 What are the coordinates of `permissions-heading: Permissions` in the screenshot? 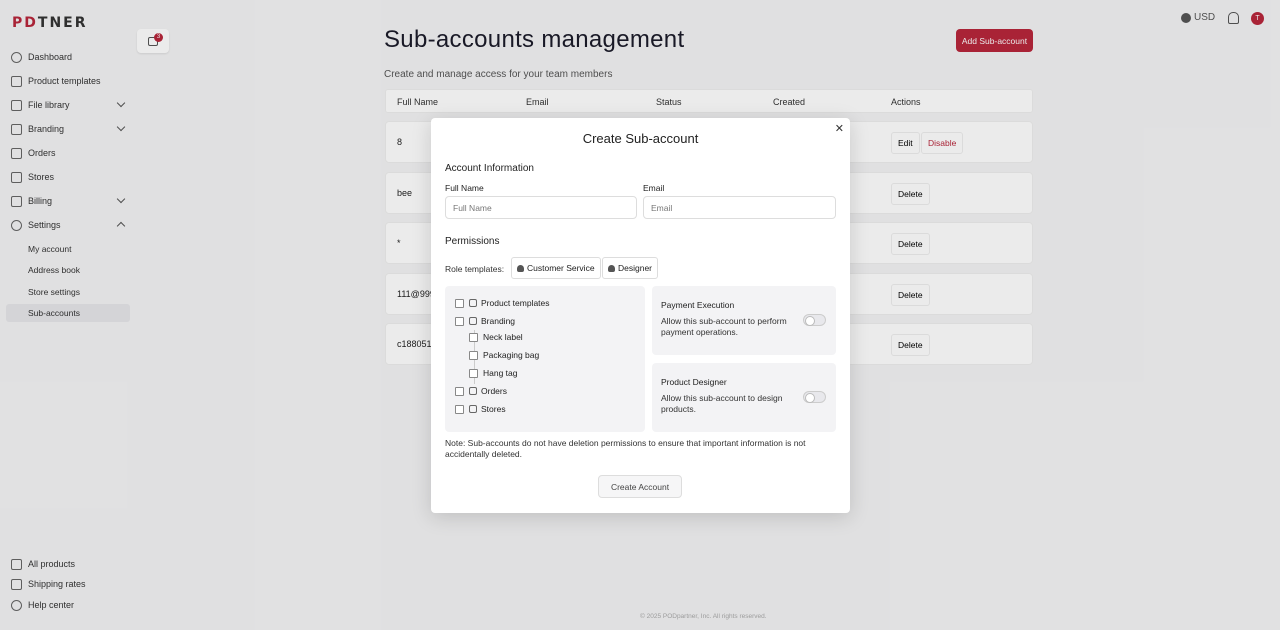 It's located at (472, 241).